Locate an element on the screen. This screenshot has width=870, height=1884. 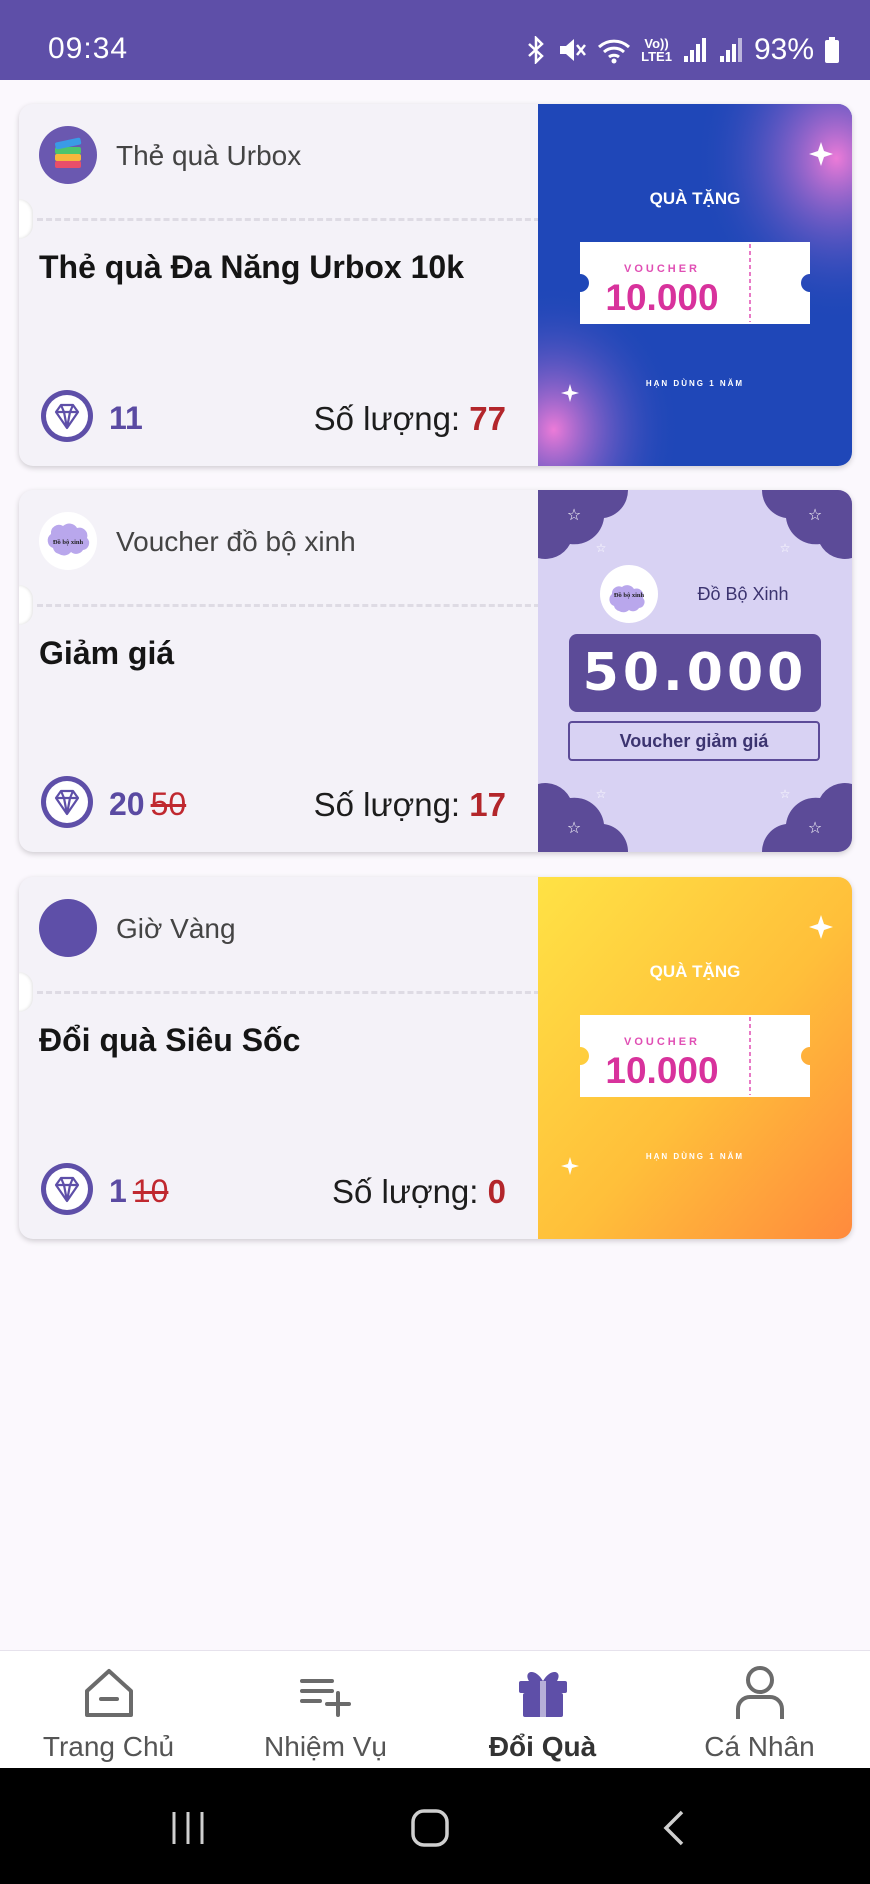
quantity: Số lượng: 17 is located at coordinates (410, 805).